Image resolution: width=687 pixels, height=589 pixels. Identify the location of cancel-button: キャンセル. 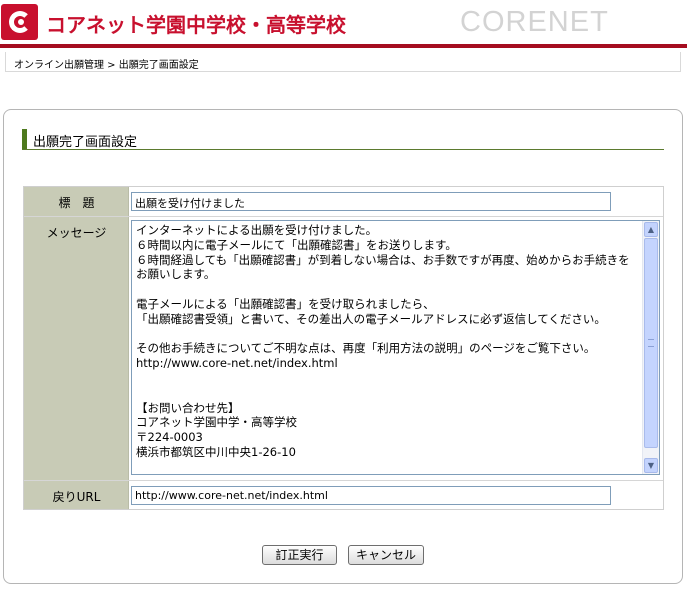
(386, 555).